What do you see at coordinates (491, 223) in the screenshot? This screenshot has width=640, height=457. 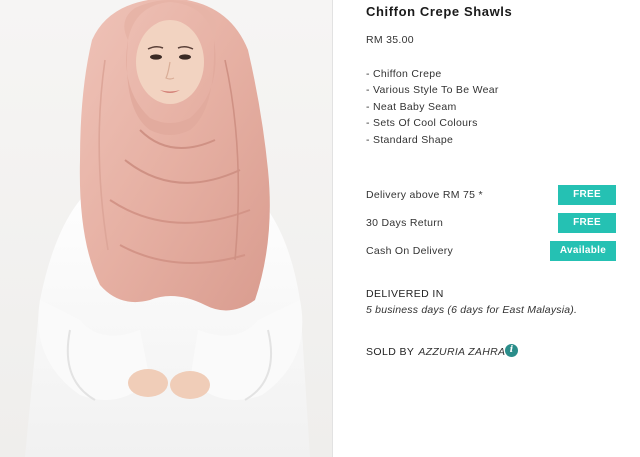 I see `service-row-return: 30 Days Return FREE` at bounding box center [491, 223].